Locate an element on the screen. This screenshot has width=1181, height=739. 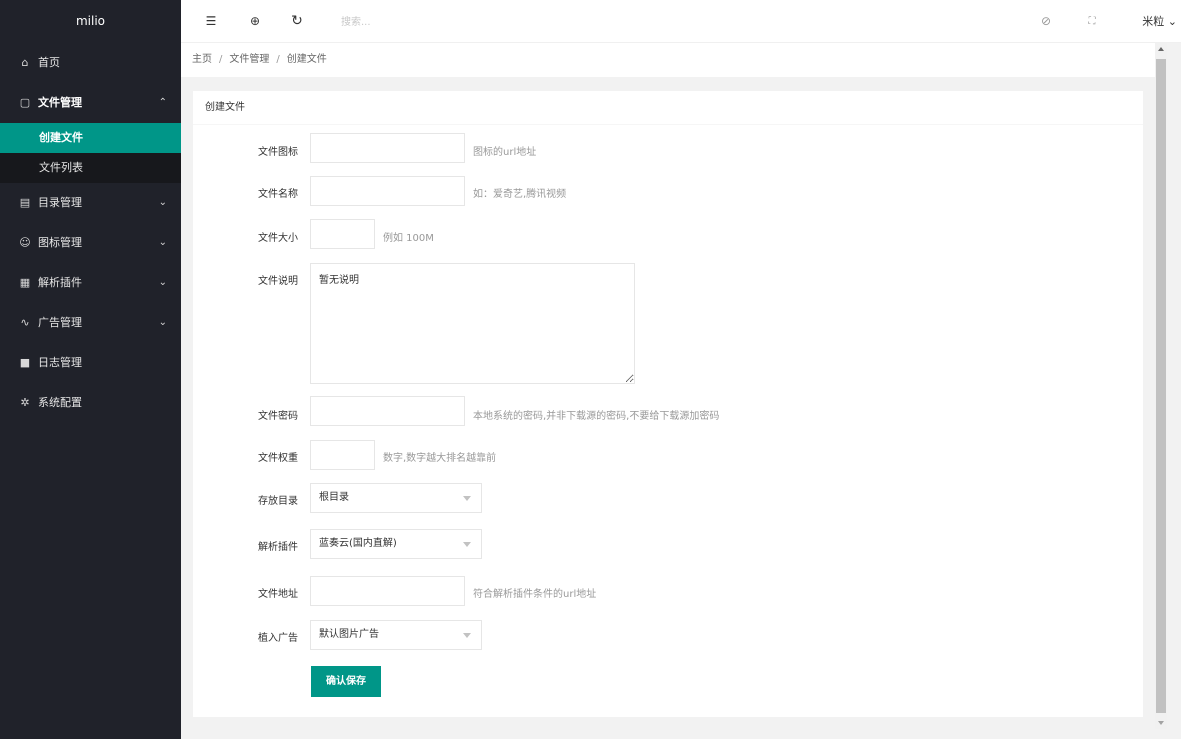
log-icon: ■ is located at coordinates (25, 362).